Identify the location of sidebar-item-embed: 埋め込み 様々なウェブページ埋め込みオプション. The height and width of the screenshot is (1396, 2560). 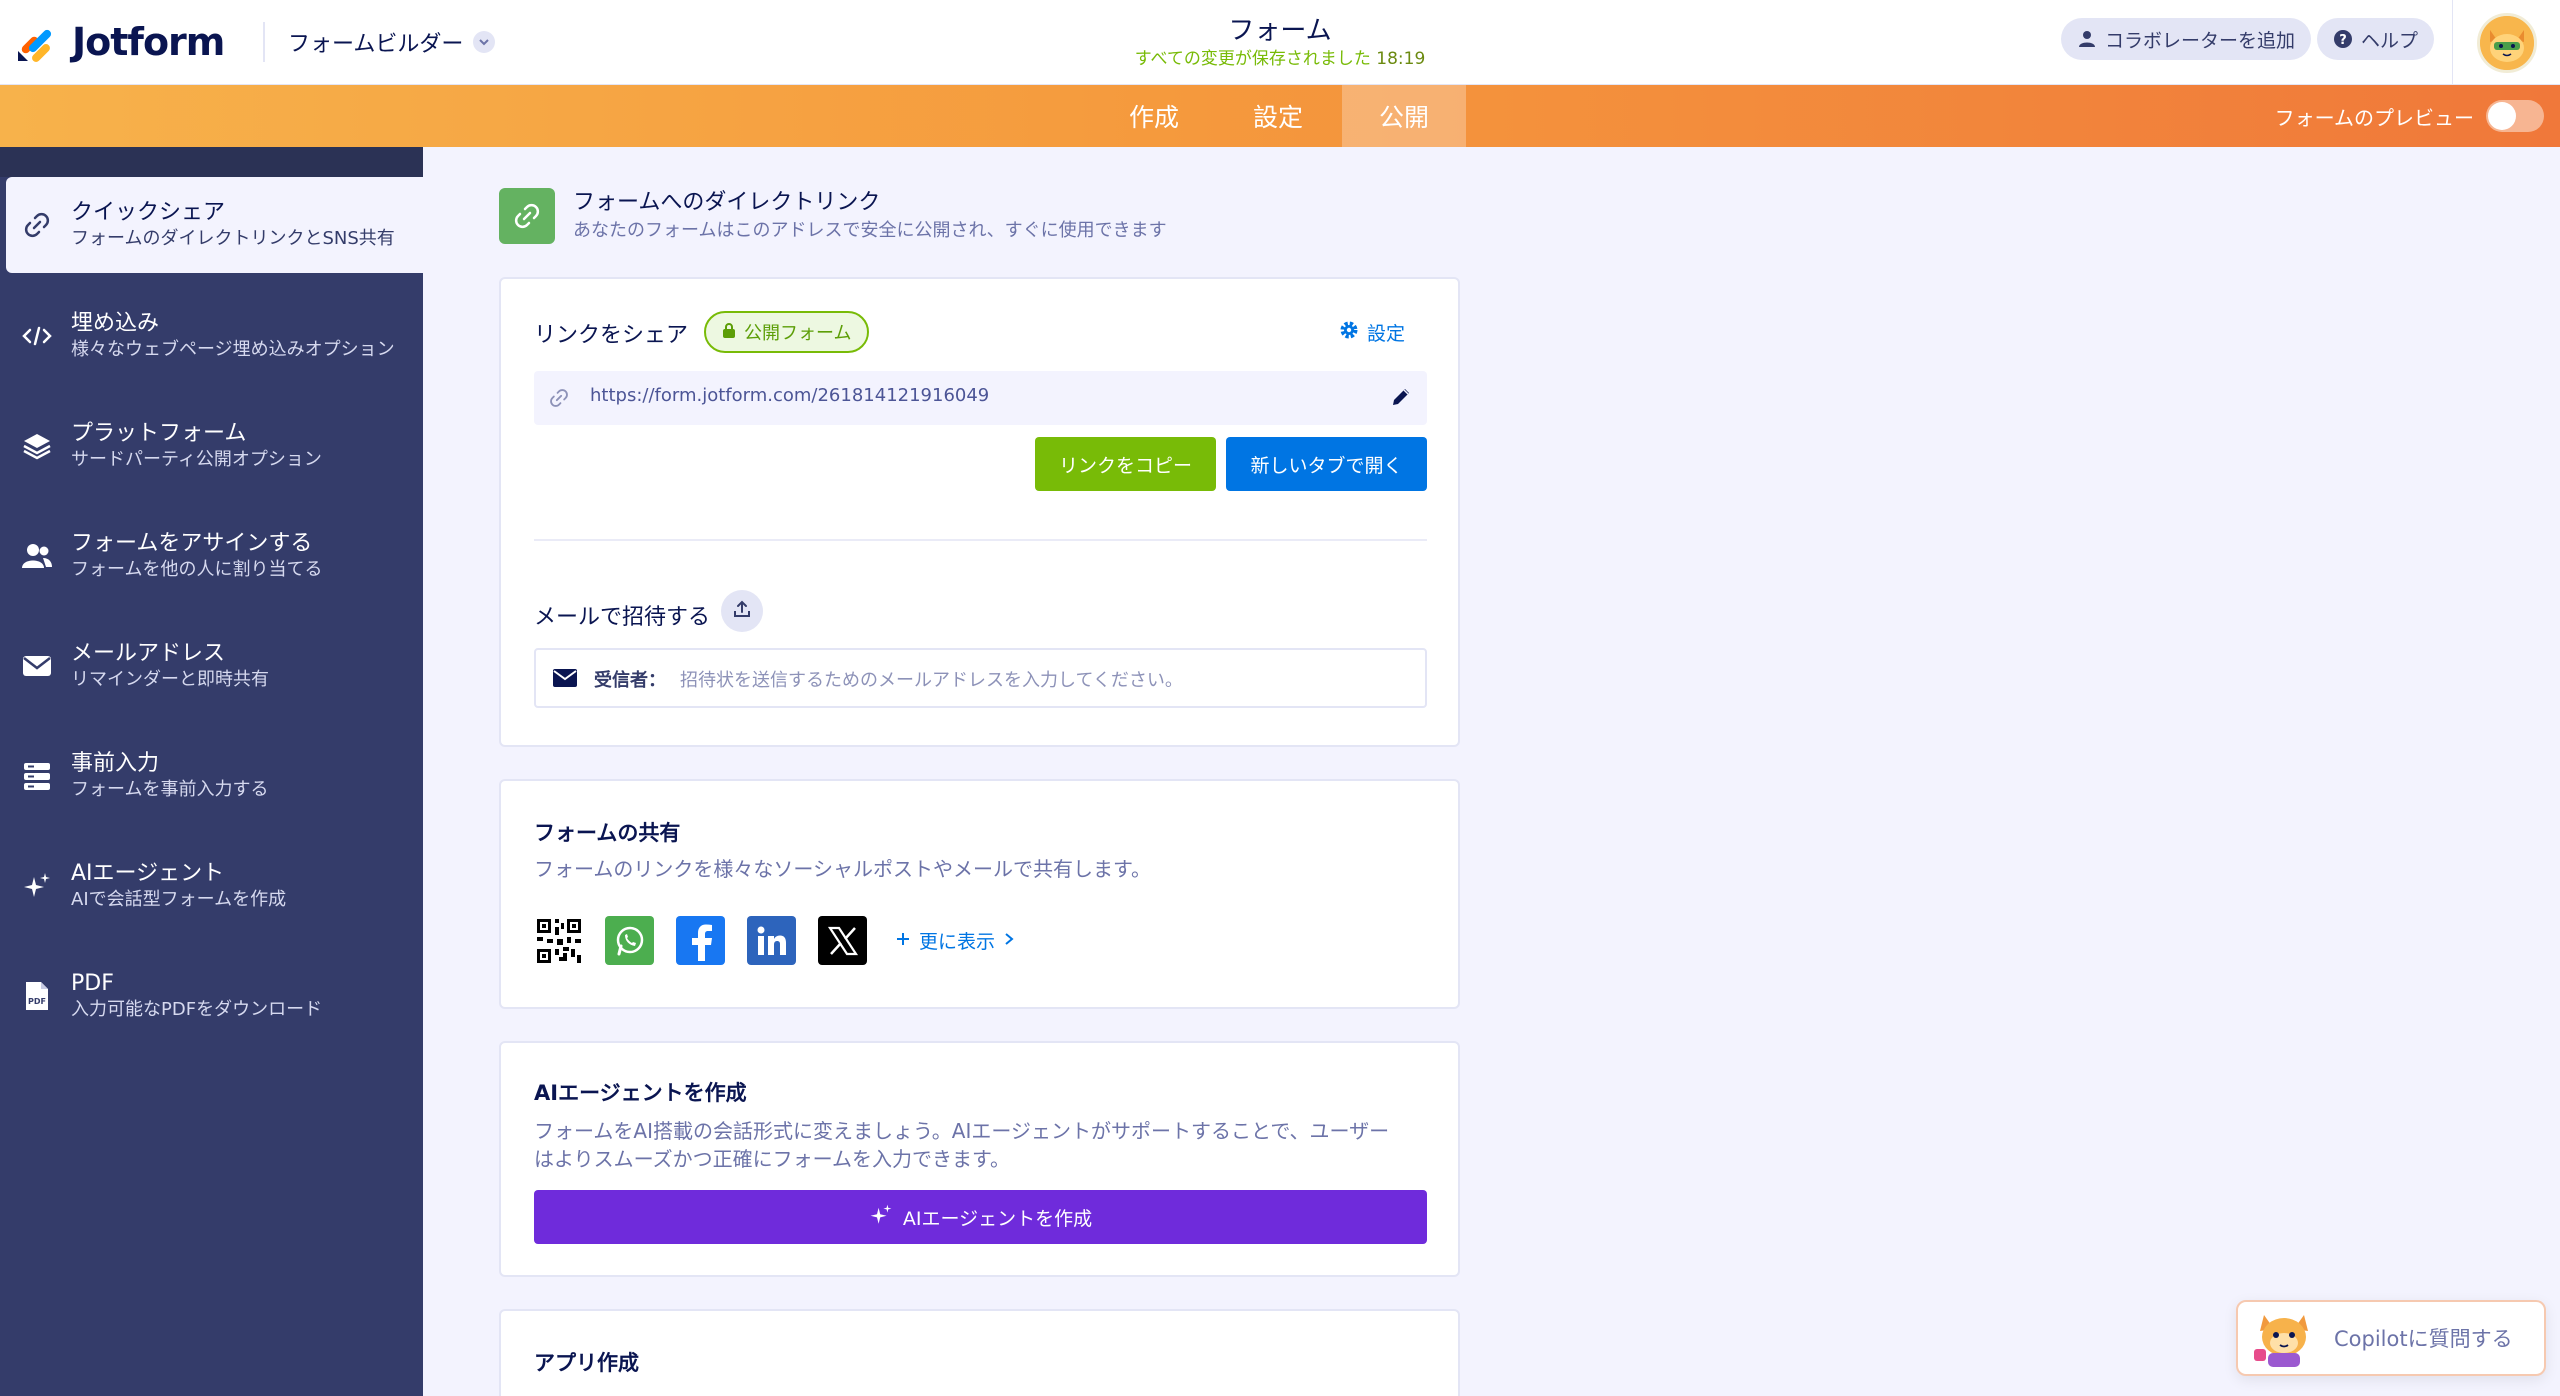
(211, 336).